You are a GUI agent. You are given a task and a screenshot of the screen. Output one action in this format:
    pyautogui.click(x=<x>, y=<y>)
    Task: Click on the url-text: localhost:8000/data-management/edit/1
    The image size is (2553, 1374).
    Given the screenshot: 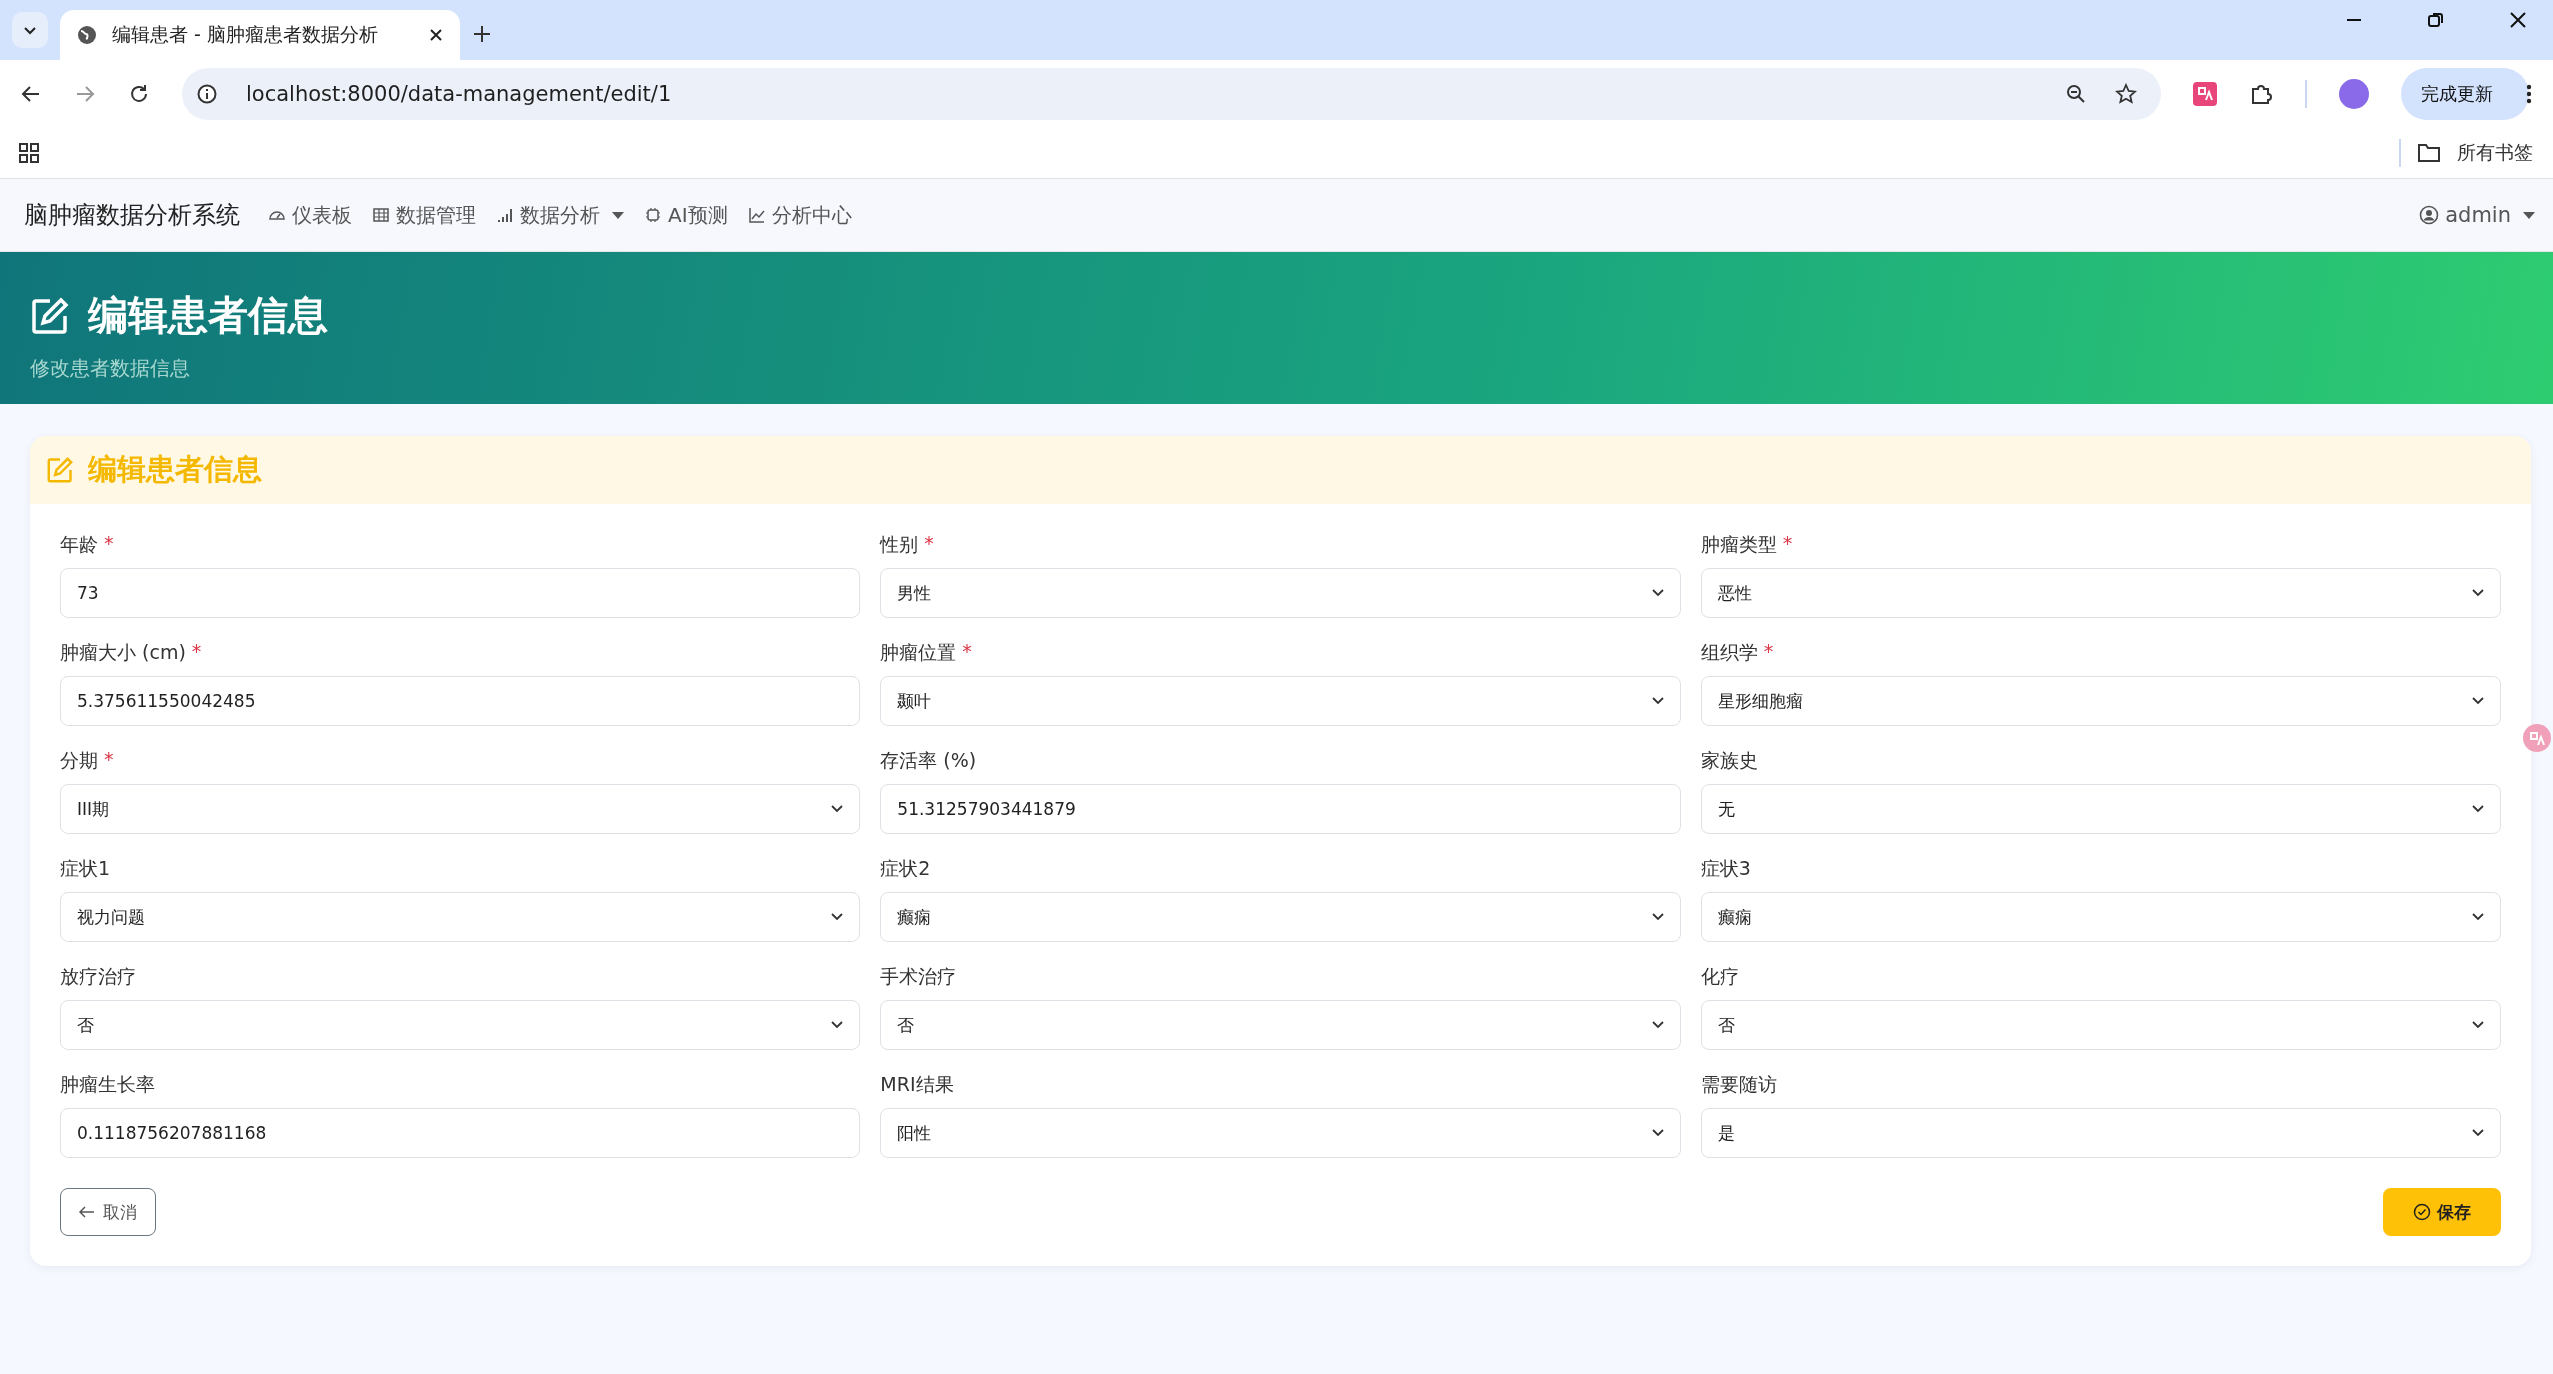 What is the action you would take?
    pyautogui.click(x=459, y=94)
    